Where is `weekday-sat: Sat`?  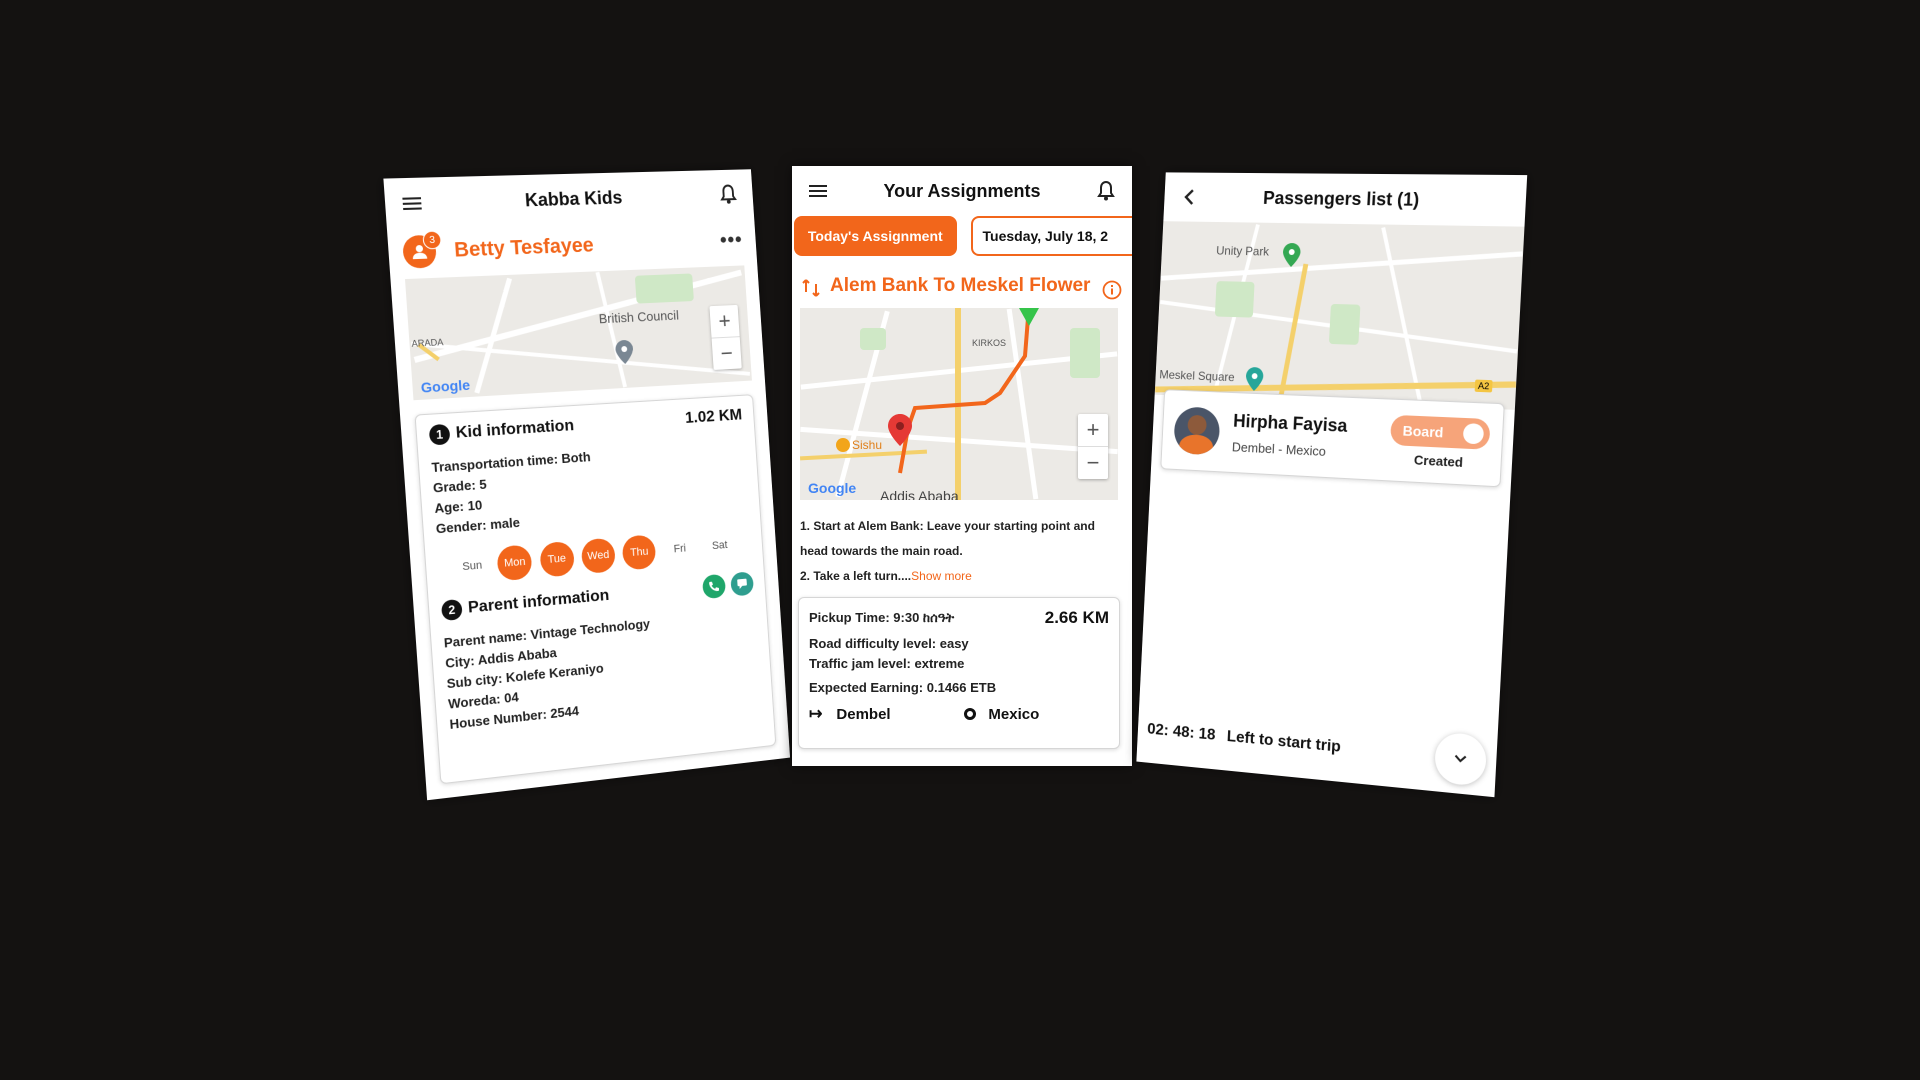
weekday-sat: Sat is located at coordinates (720, 546).